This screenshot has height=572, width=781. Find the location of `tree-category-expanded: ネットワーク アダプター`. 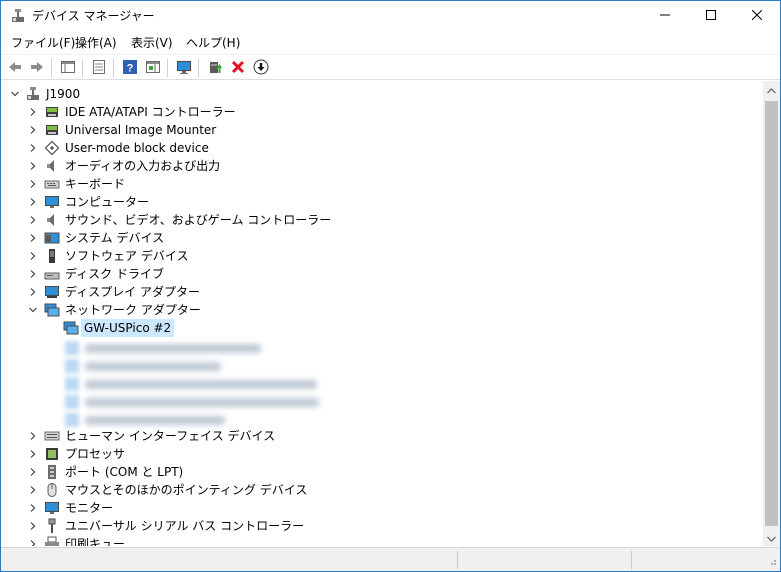

tree-category-expanded: ネットワーク アダプター is located at coordinates (381, 310).